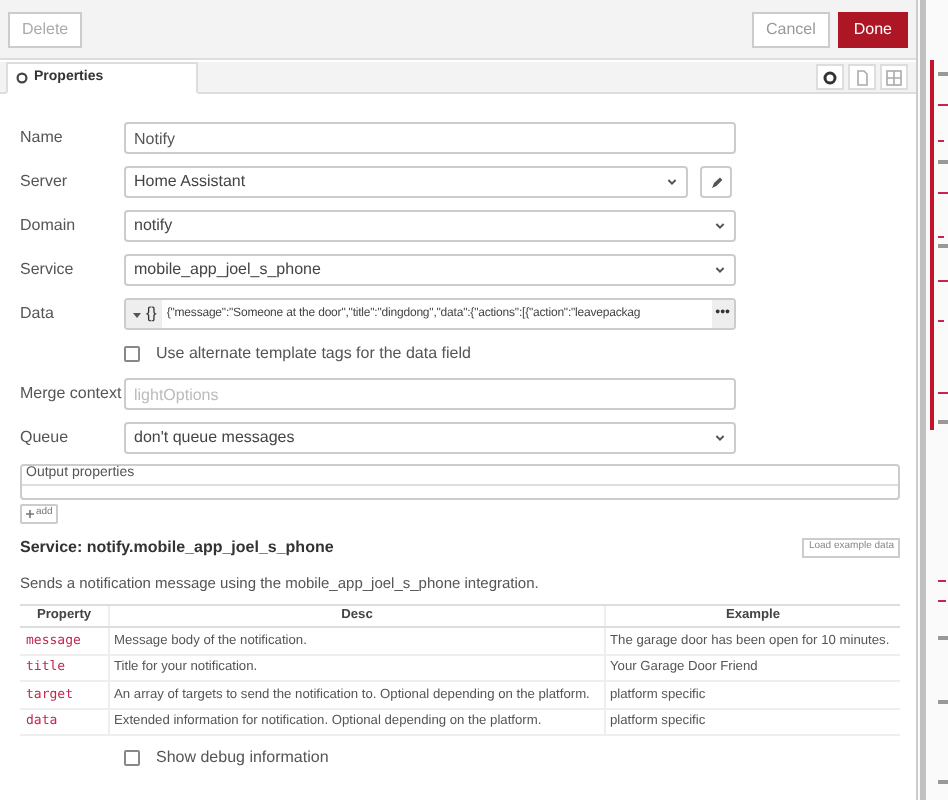 This screenshot has width=948, height=800. Describe the element at coordinates (872, 29) in the screenshot. I see `done-button: Done` at that location.